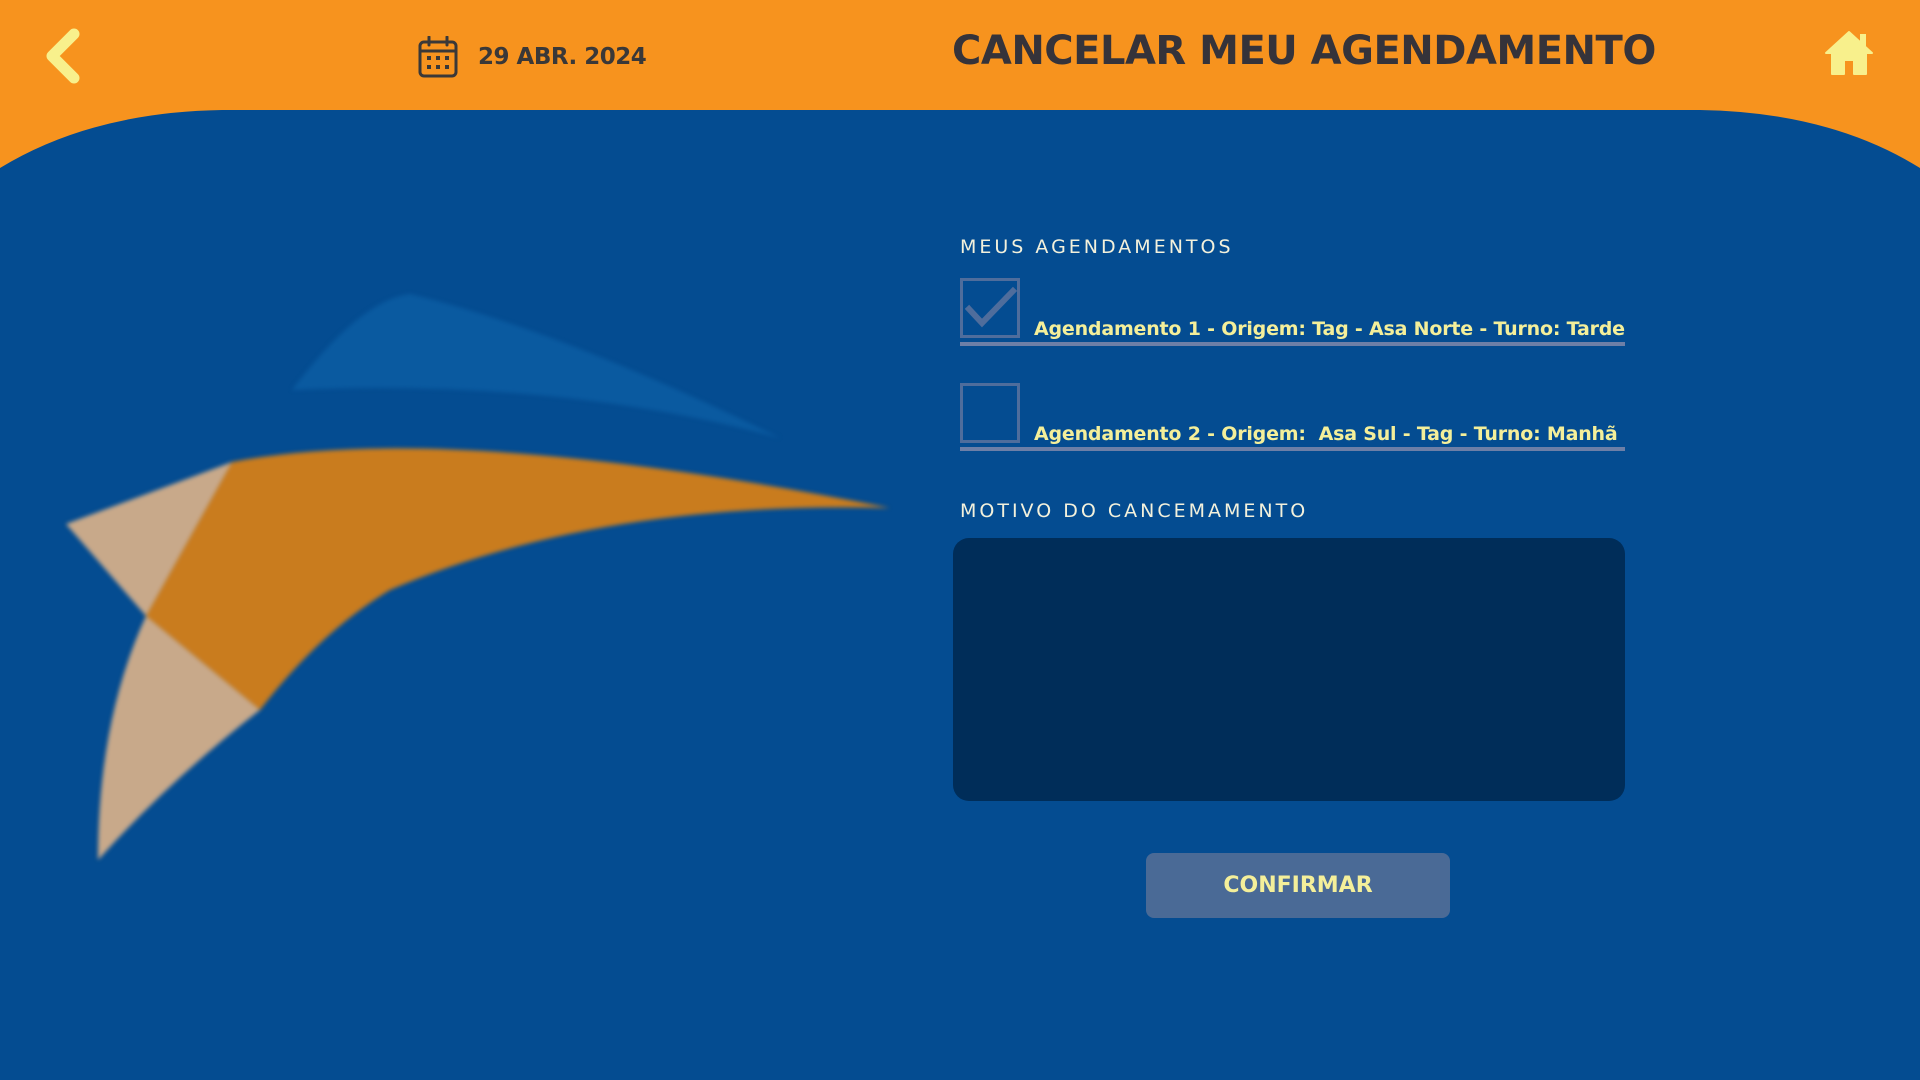 This screenshot has width=1920, height=1080. What do you see at coordinates (1097, 247) in the screenshot?
I see `appointments-label: MEUS AGENDAMENTOS` at bounding box center [1097, 247].